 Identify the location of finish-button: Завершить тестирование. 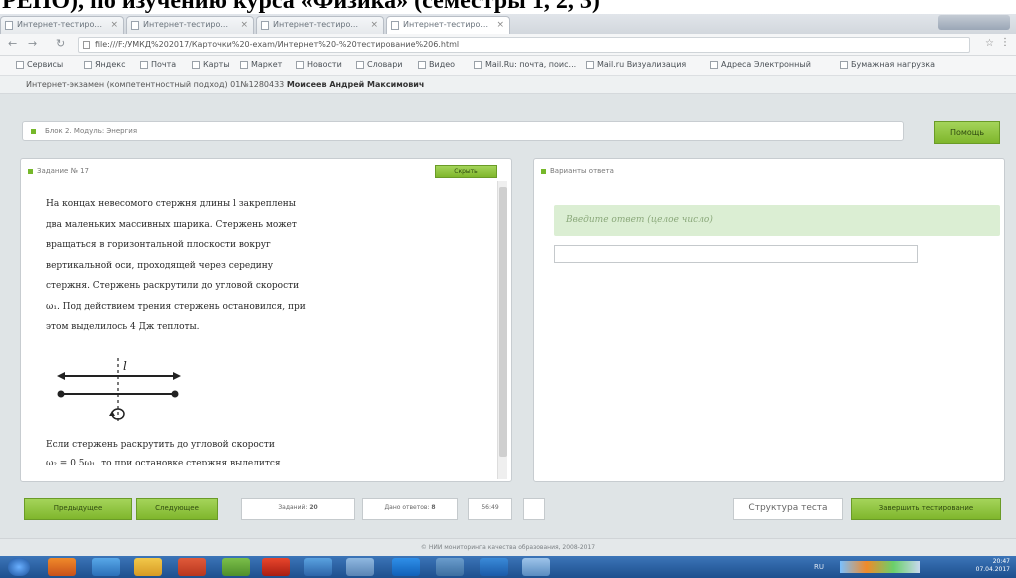
(926, 509).